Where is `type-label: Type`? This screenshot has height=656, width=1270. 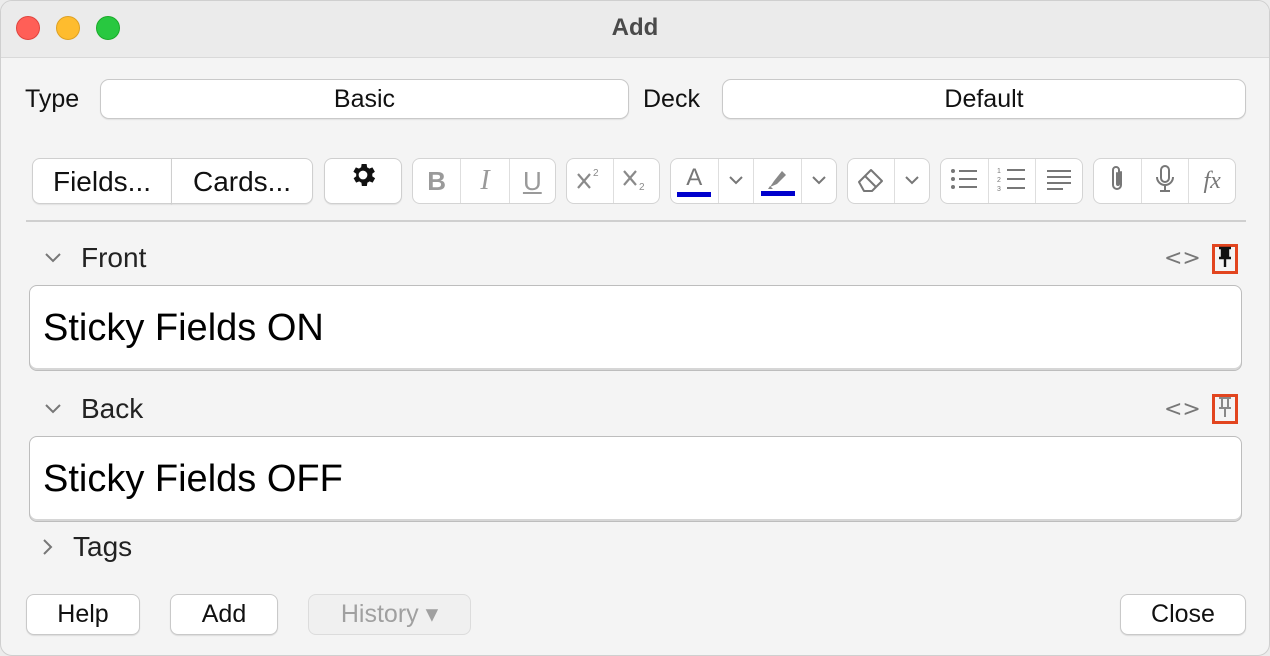
type-label: Type is located at coordinates (52, 99).